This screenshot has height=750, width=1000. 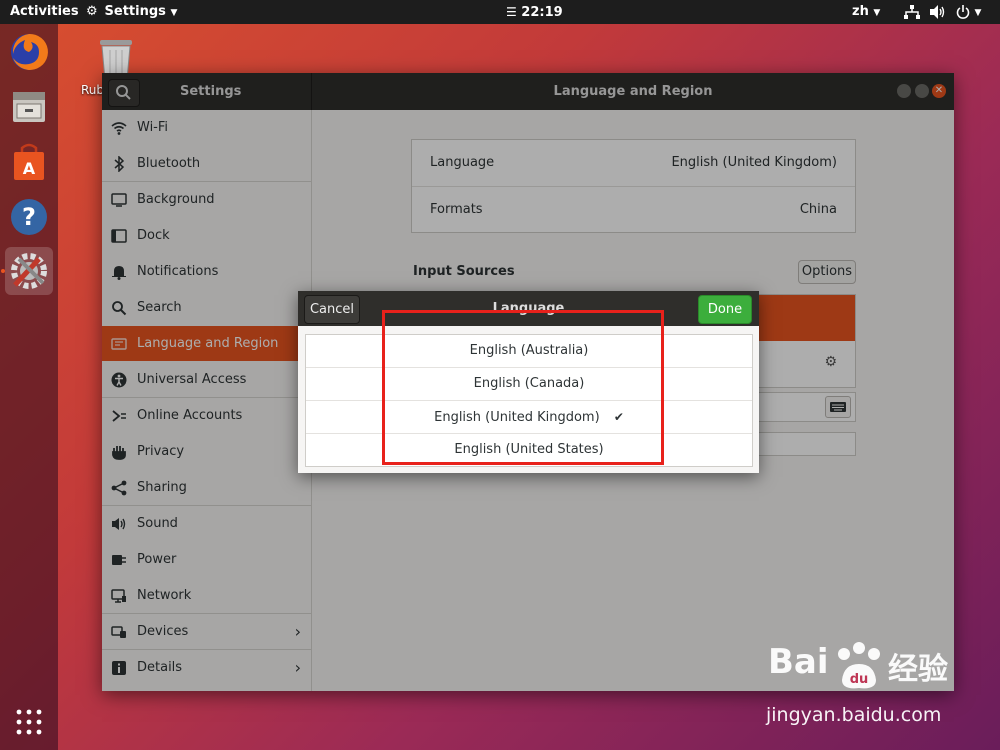 I want to click on show-applications-button, so click(x=29, y=722).